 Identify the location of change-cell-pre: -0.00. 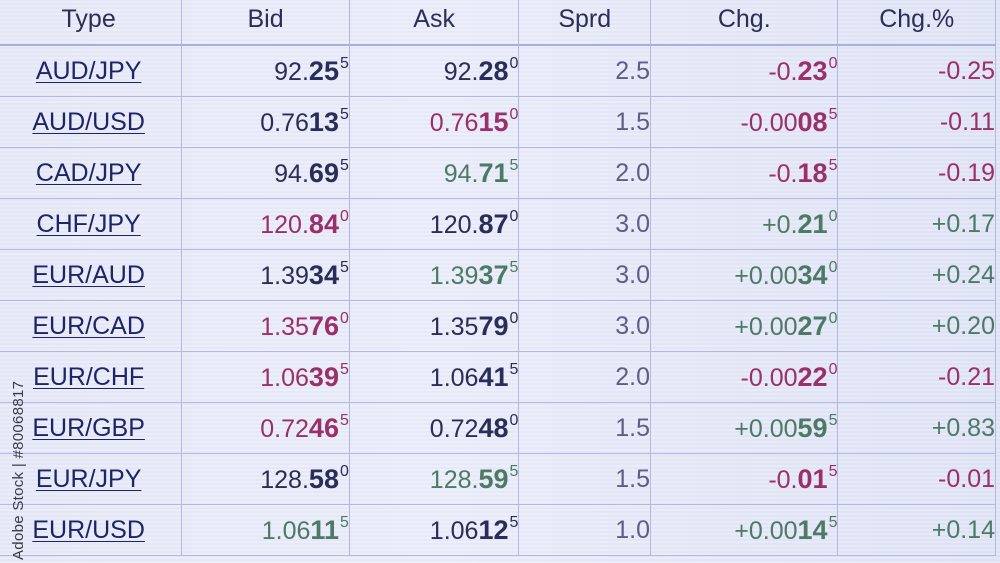
(769, 123).